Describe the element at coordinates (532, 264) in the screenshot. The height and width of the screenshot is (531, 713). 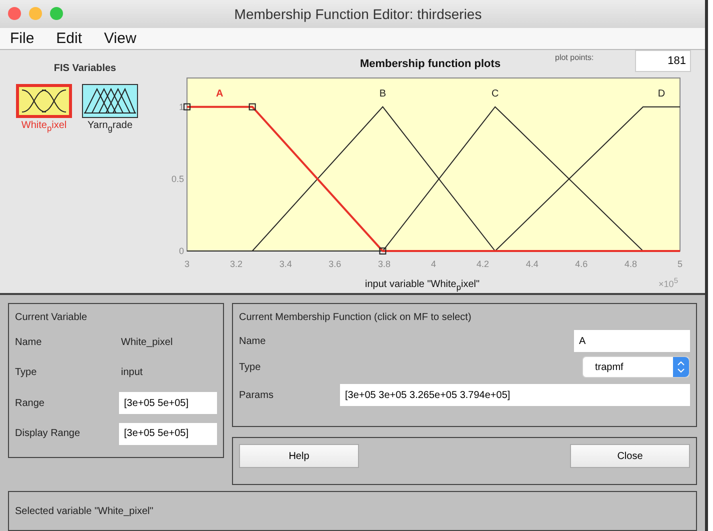
I see `x-tick-label: 4.4` at that location.